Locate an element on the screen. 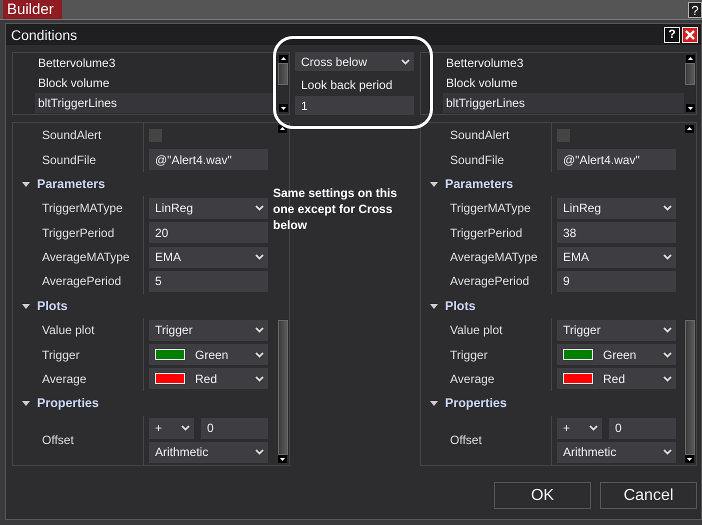  input-field: 1 is located at coordinates (354, 105).